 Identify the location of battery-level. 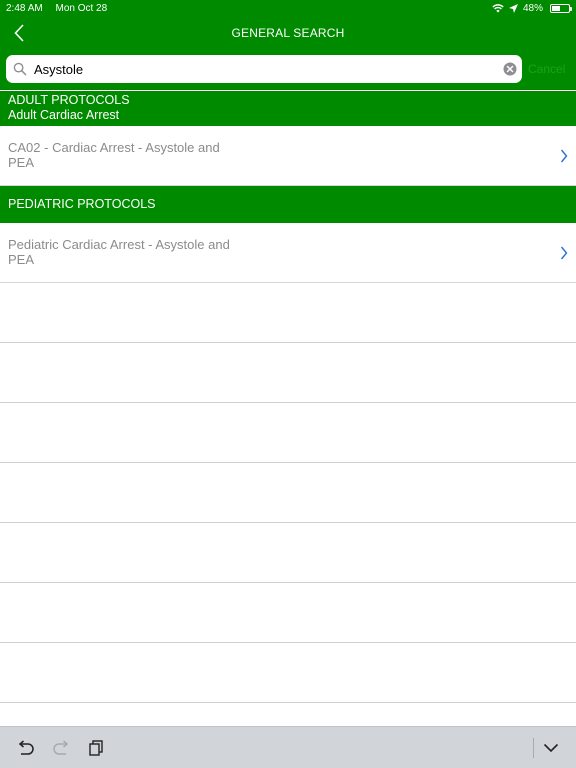
(556, 8).